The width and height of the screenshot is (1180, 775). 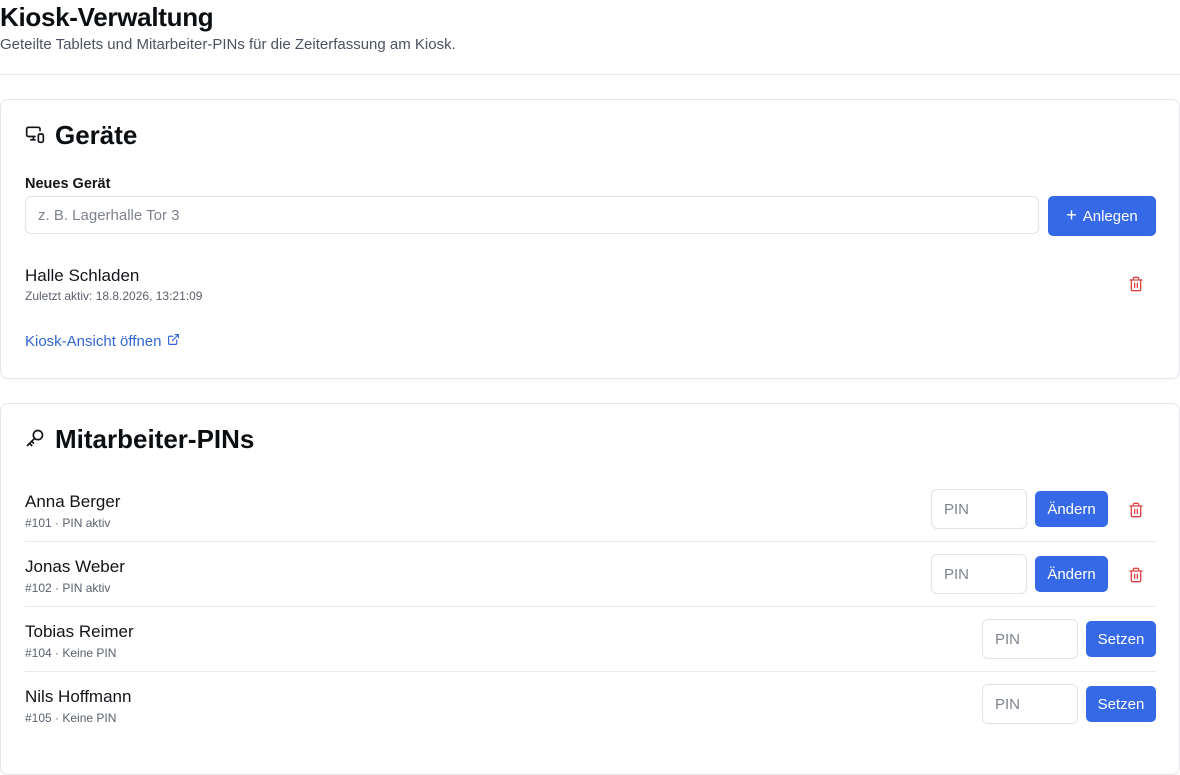 I want to click on kiosk-view-link: Kiosk-Ansicht öffnen, so click(x=102, y=341).